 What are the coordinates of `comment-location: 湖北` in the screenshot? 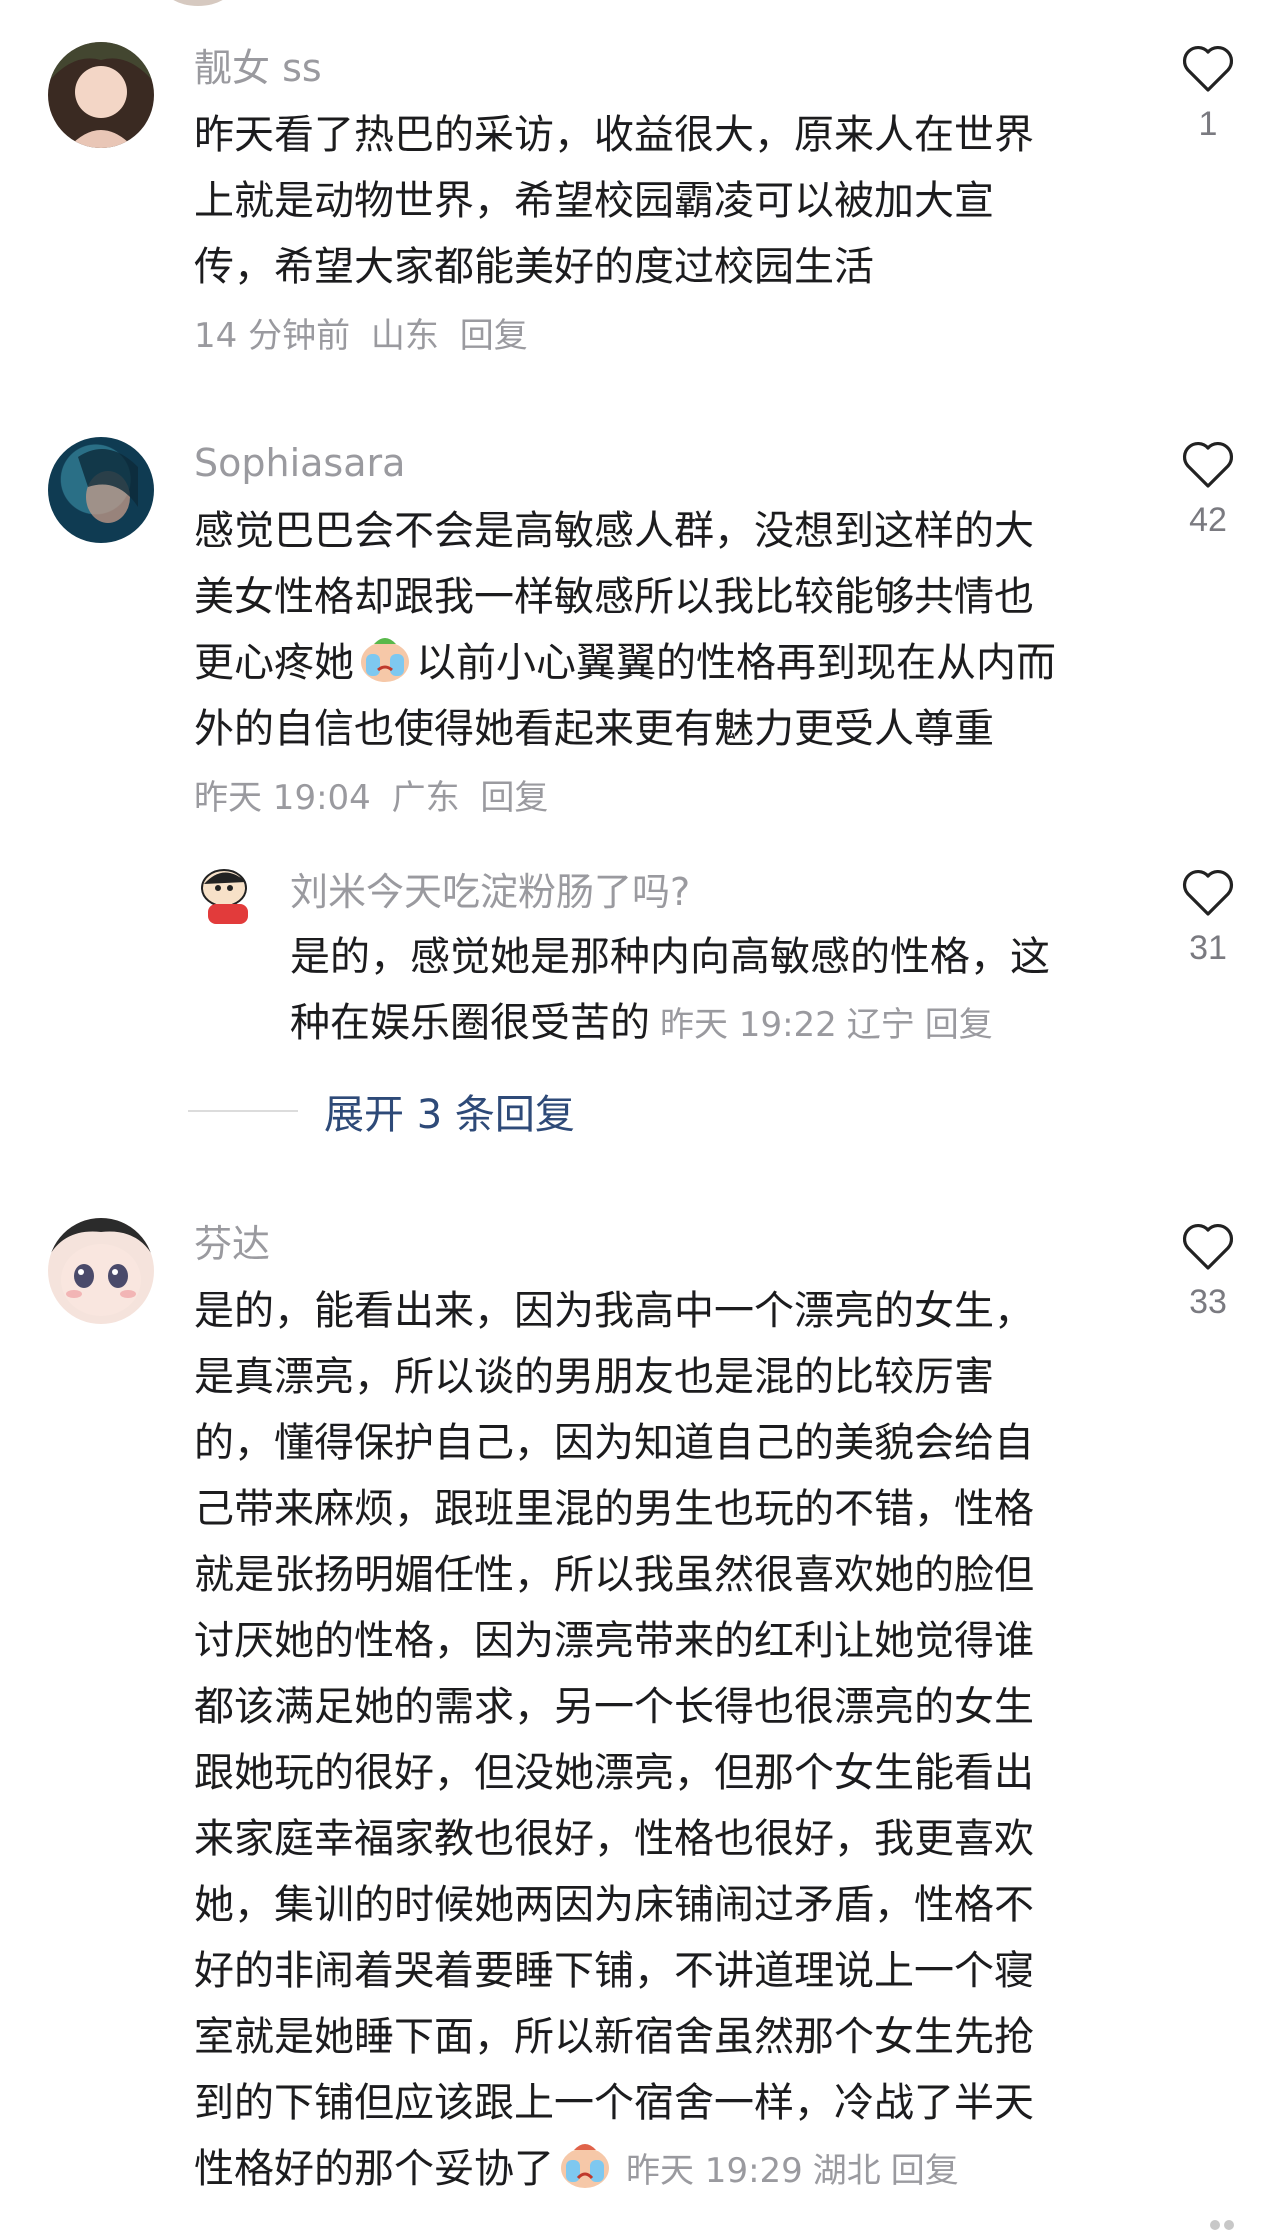 It's located at (846, 2171).